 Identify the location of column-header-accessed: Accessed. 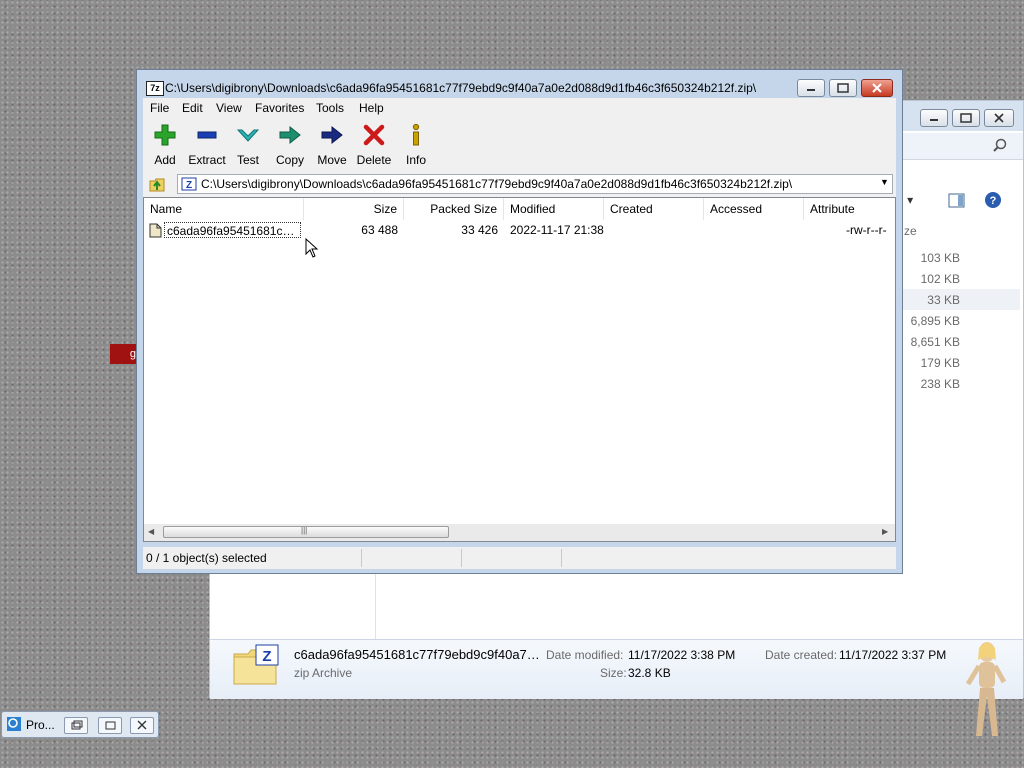
(754, 209).